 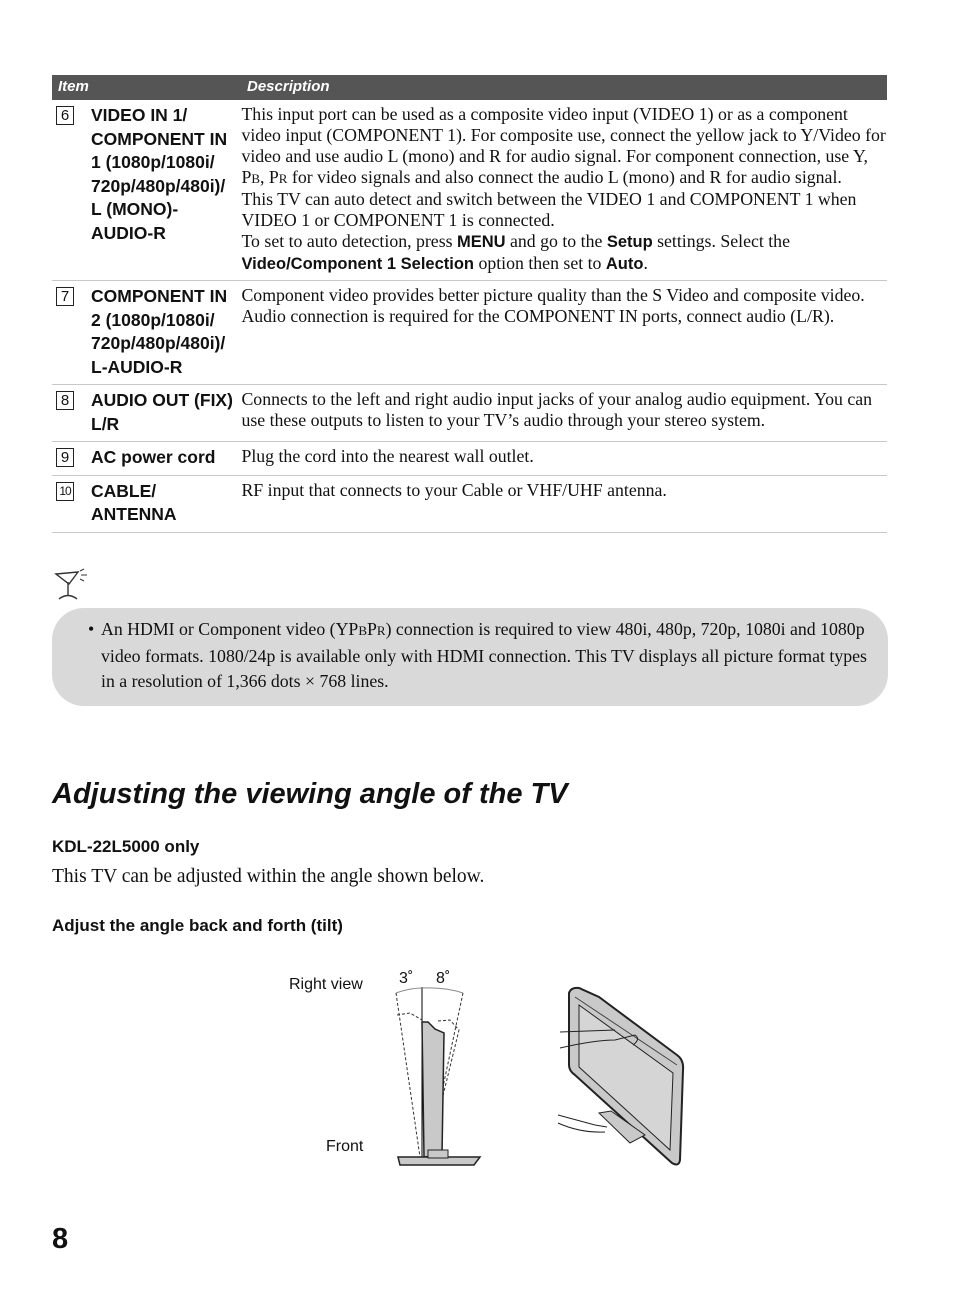 I want to click on ui-term: MENU, so click(x=481, y=242).